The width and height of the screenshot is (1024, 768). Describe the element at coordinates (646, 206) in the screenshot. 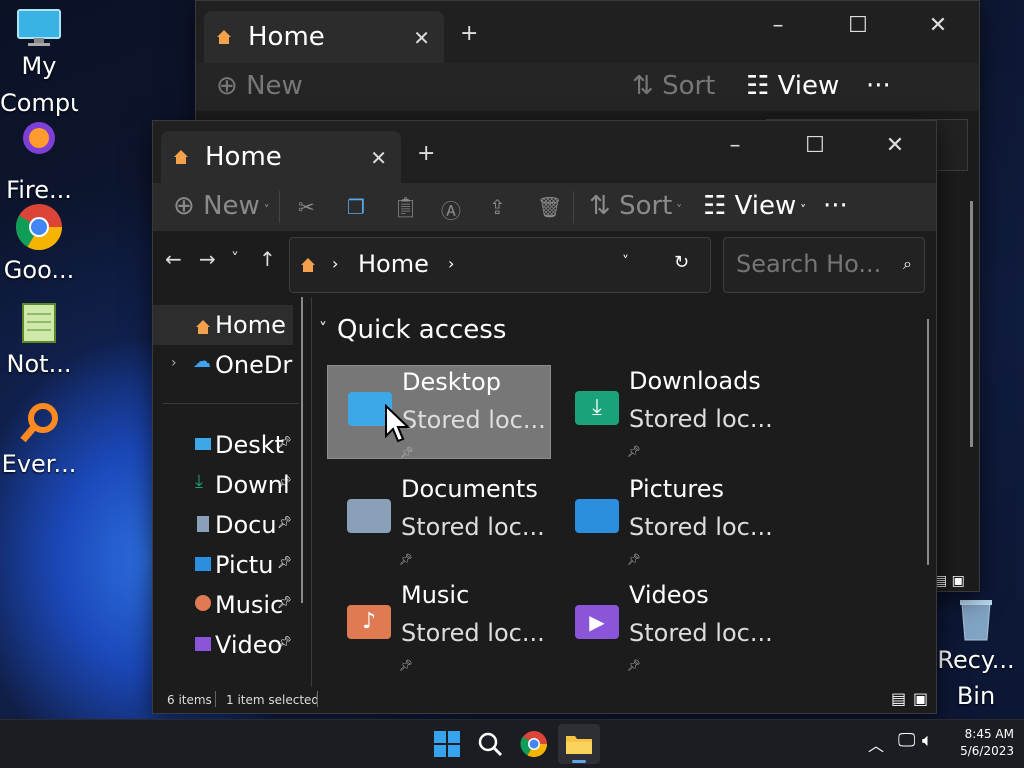

I see `sort-label: Sort` at that location.